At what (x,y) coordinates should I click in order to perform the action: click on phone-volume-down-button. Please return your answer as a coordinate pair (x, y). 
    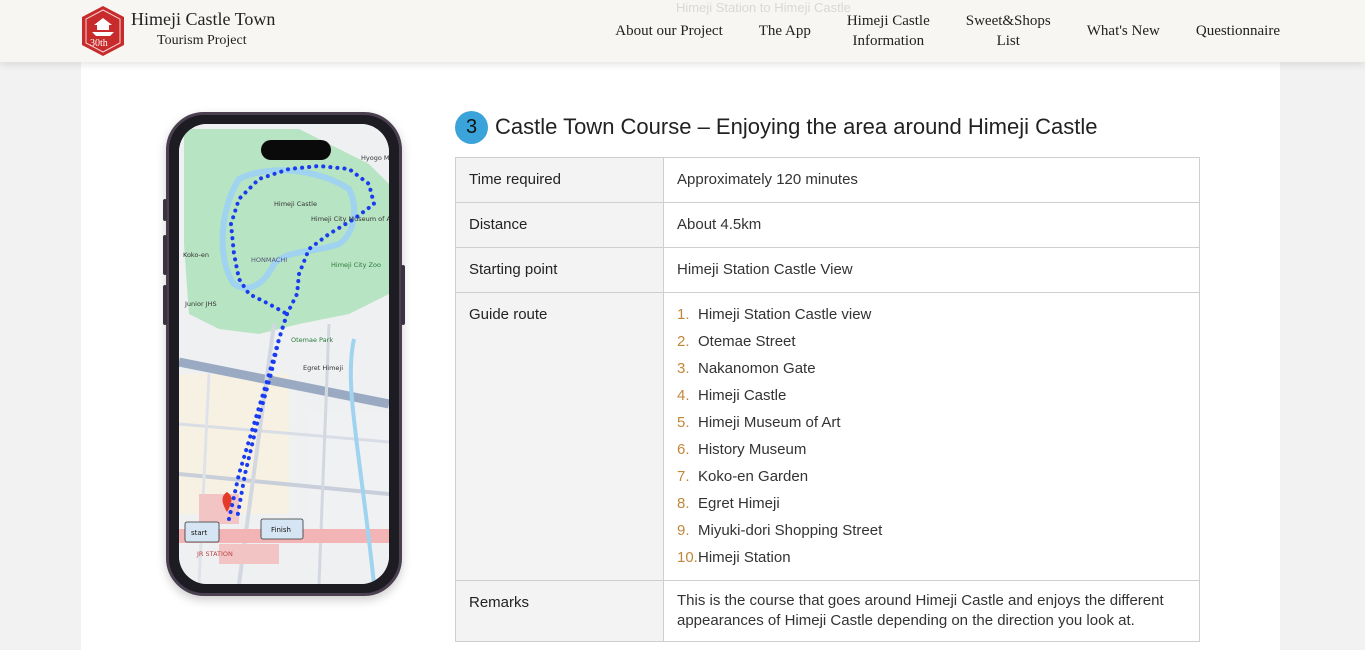
    Looking at the image, I should click on (165, 305).